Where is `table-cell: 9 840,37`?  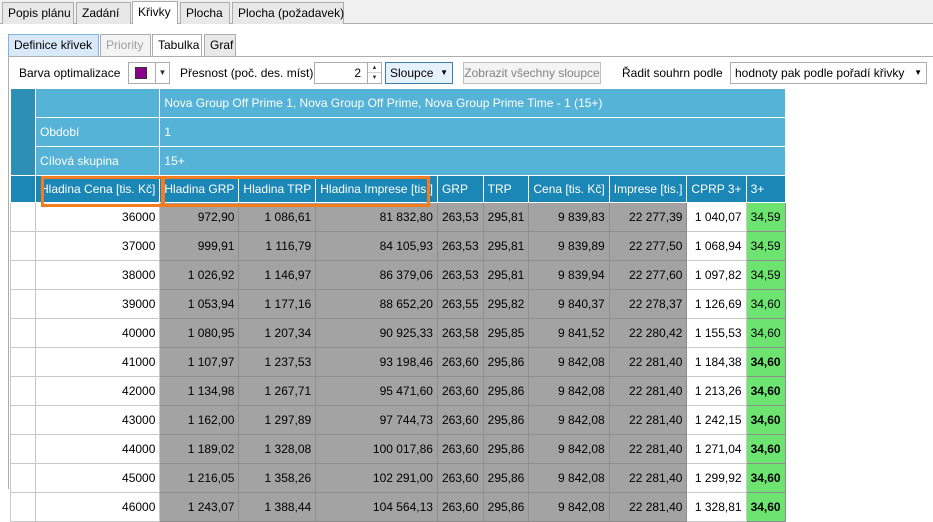
table-cell: 9 840,37 is located at coordinates (569, 304).